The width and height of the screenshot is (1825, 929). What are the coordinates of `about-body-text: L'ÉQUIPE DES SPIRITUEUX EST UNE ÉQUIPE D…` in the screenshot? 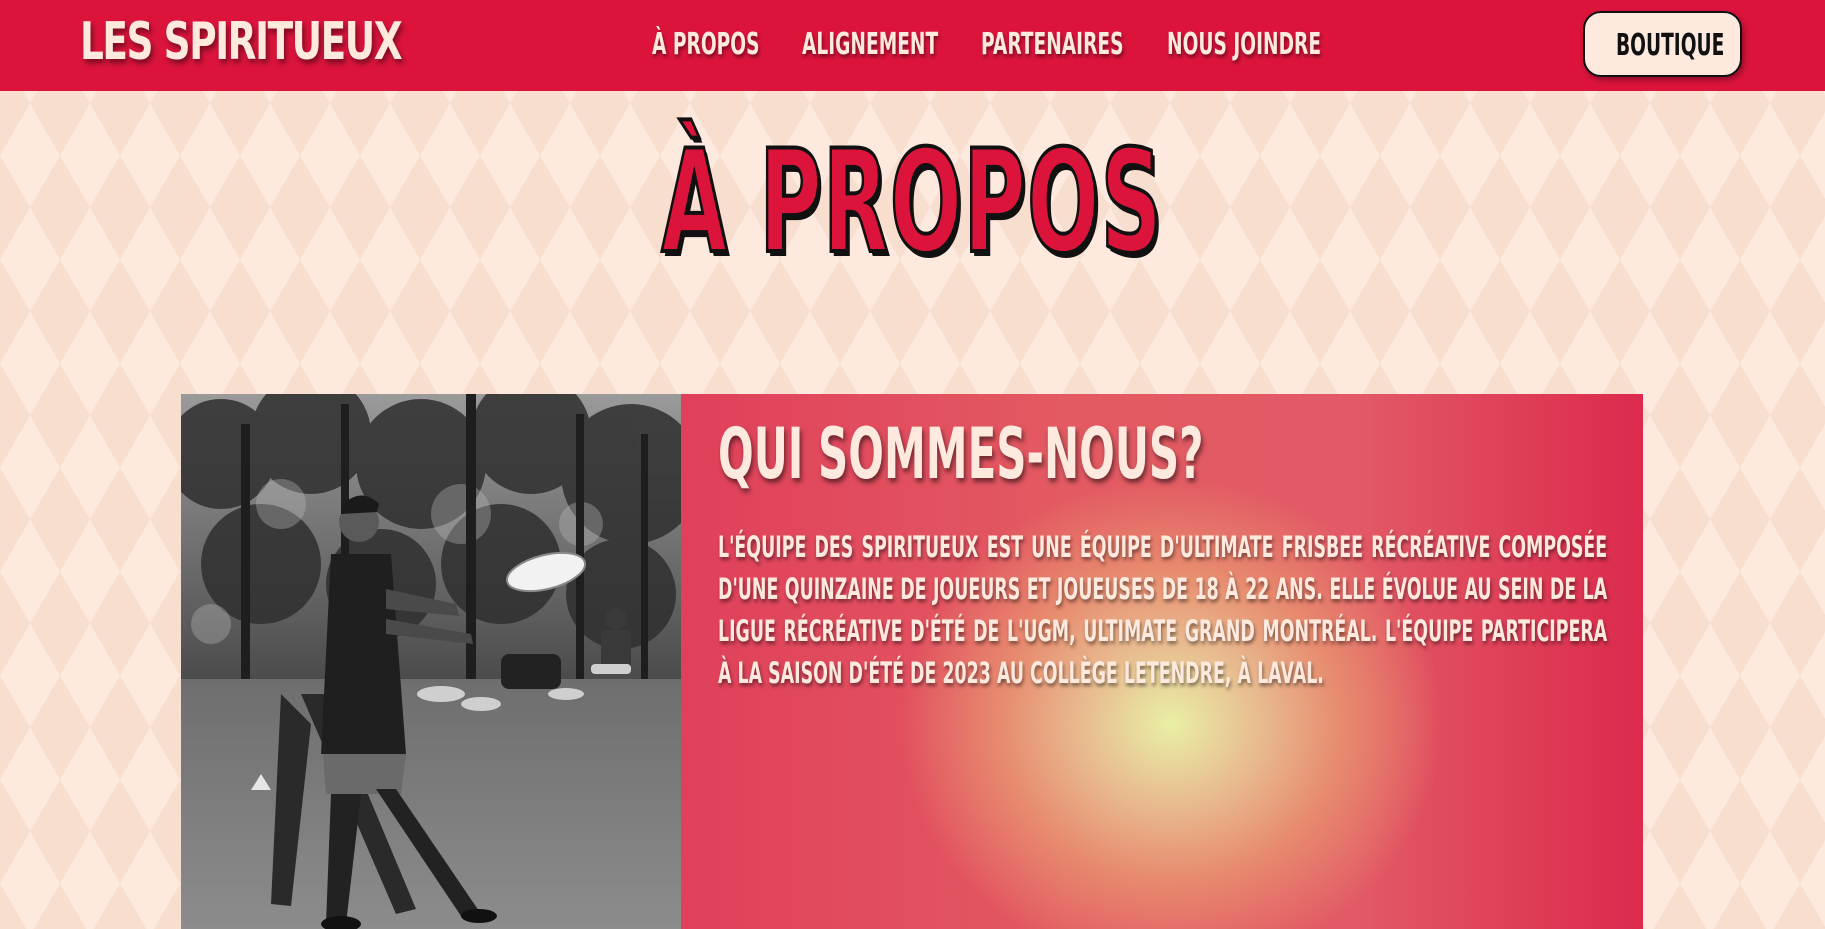 It's located at (1163, 610).